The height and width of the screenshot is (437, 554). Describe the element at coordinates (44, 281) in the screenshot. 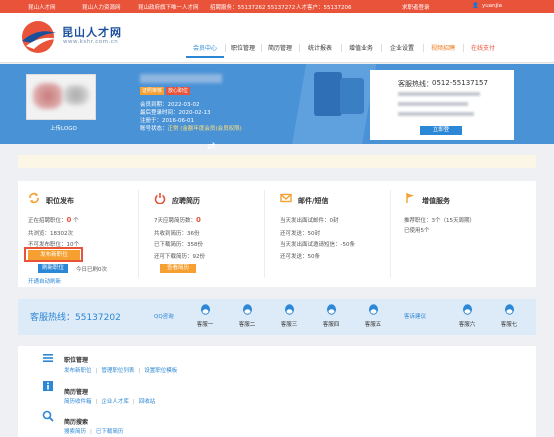

I see `auto-refresh-link: 开通自动刷新` at that location.